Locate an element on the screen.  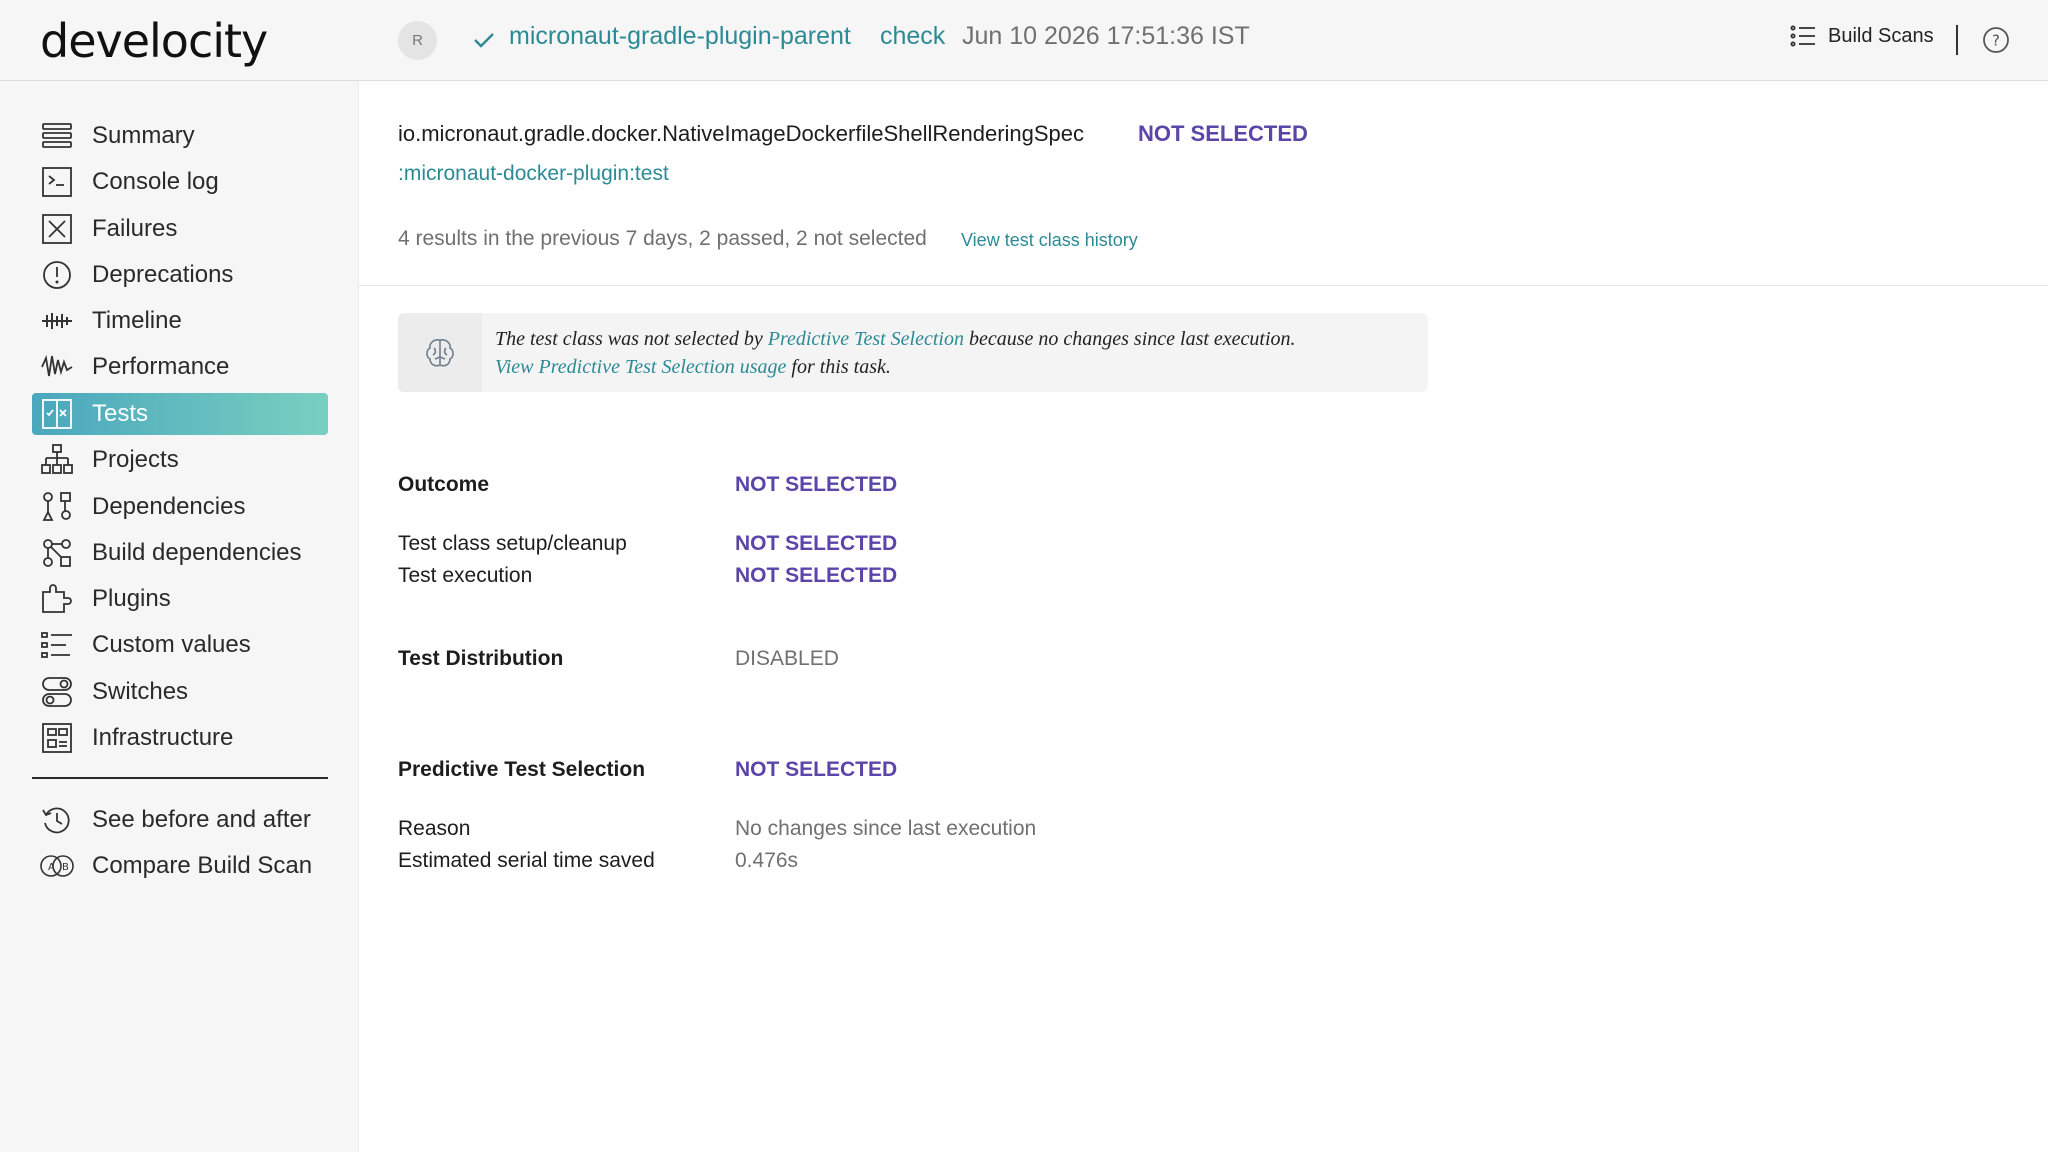
sidebar-item-performance: Performance is located at coordinates (180, 367).